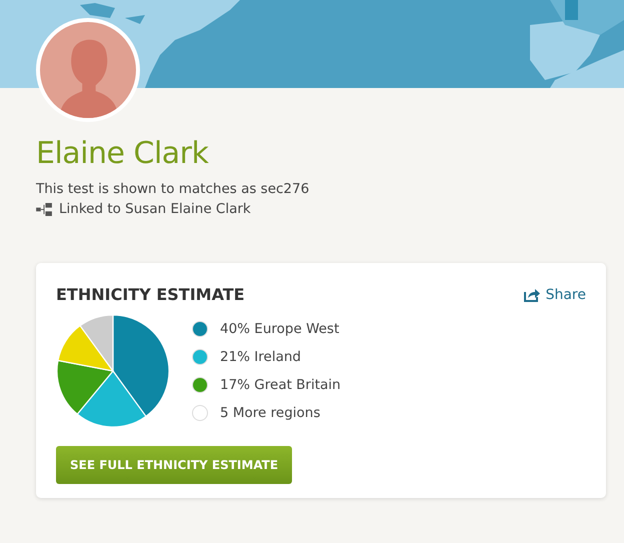  What do you see at coordinates (270, 413) in the screenshot?
I see `legend-label: 5 More regions` at bounding box center [270, 413].